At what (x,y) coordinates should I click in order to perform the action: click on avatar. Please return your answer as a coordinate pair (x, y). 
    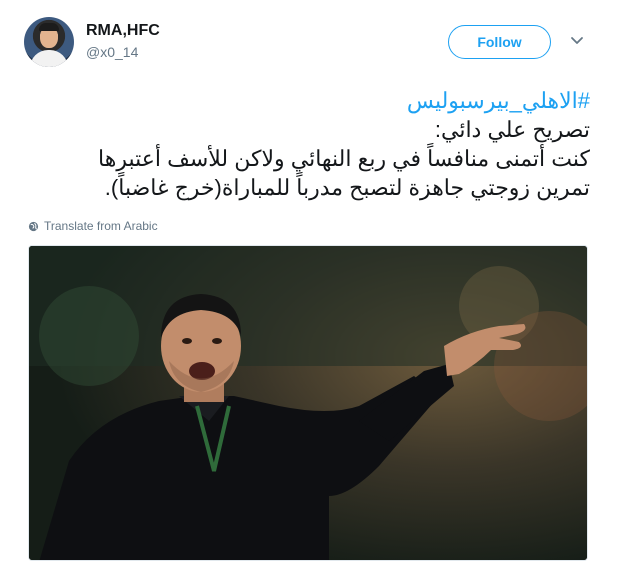
    Looking at the image, I should click on (49, 42).